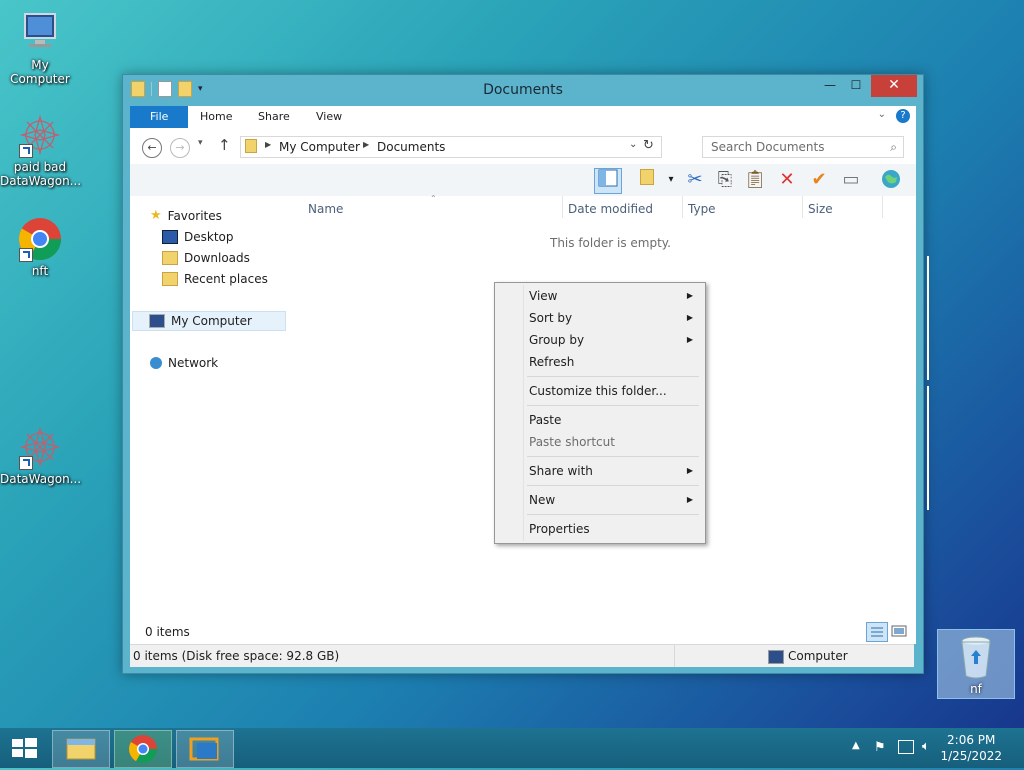 The image size is (1024, 770). Describe the element at coordinates (329, 117) in the screenshot. I see `tab-view: View` at that location.